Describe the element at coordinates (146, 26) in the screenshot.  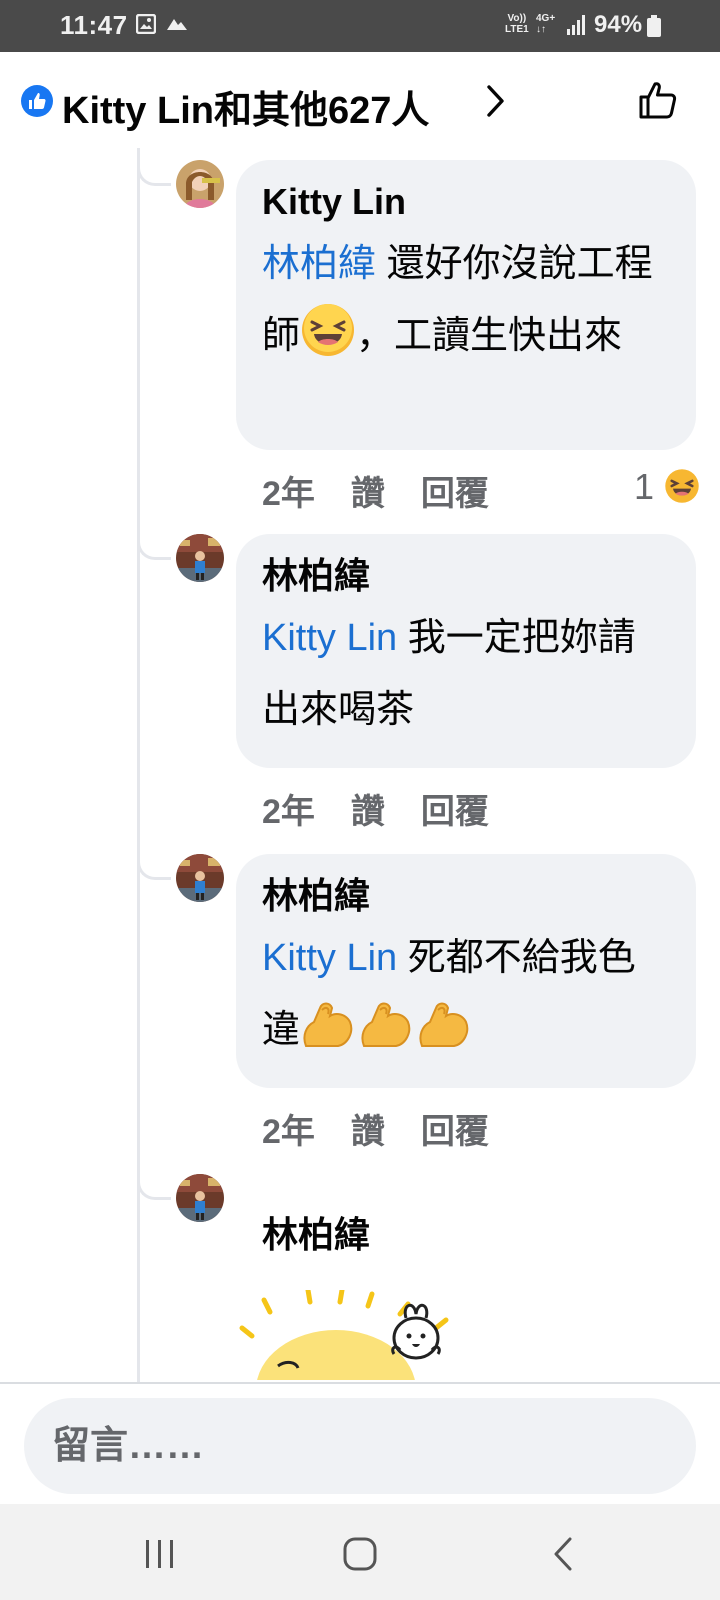
I see `gallery-notification-icon` at that location.